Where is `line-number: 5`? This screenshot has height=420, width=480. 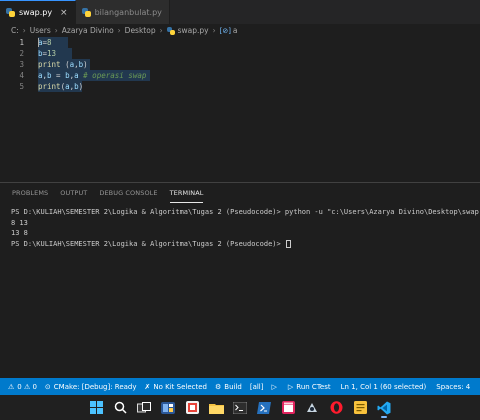 line-number: 5 is located at coordinates (21, 86).